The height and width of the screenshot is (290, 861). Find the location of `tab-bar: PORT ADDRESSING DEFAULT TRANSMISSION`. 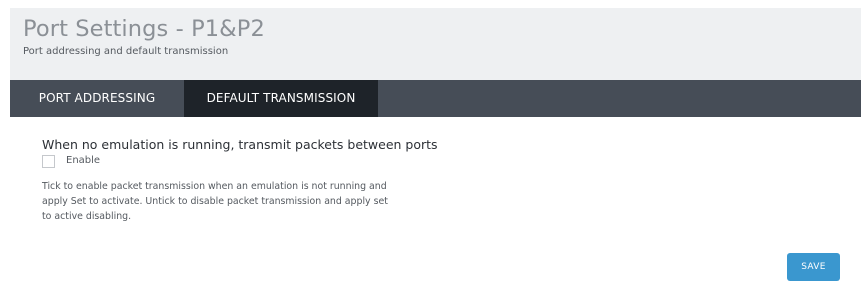

tab-bar: PORT ADDRESSING DEFAULT TRANSMISSION is located at coordinates (435, 98).